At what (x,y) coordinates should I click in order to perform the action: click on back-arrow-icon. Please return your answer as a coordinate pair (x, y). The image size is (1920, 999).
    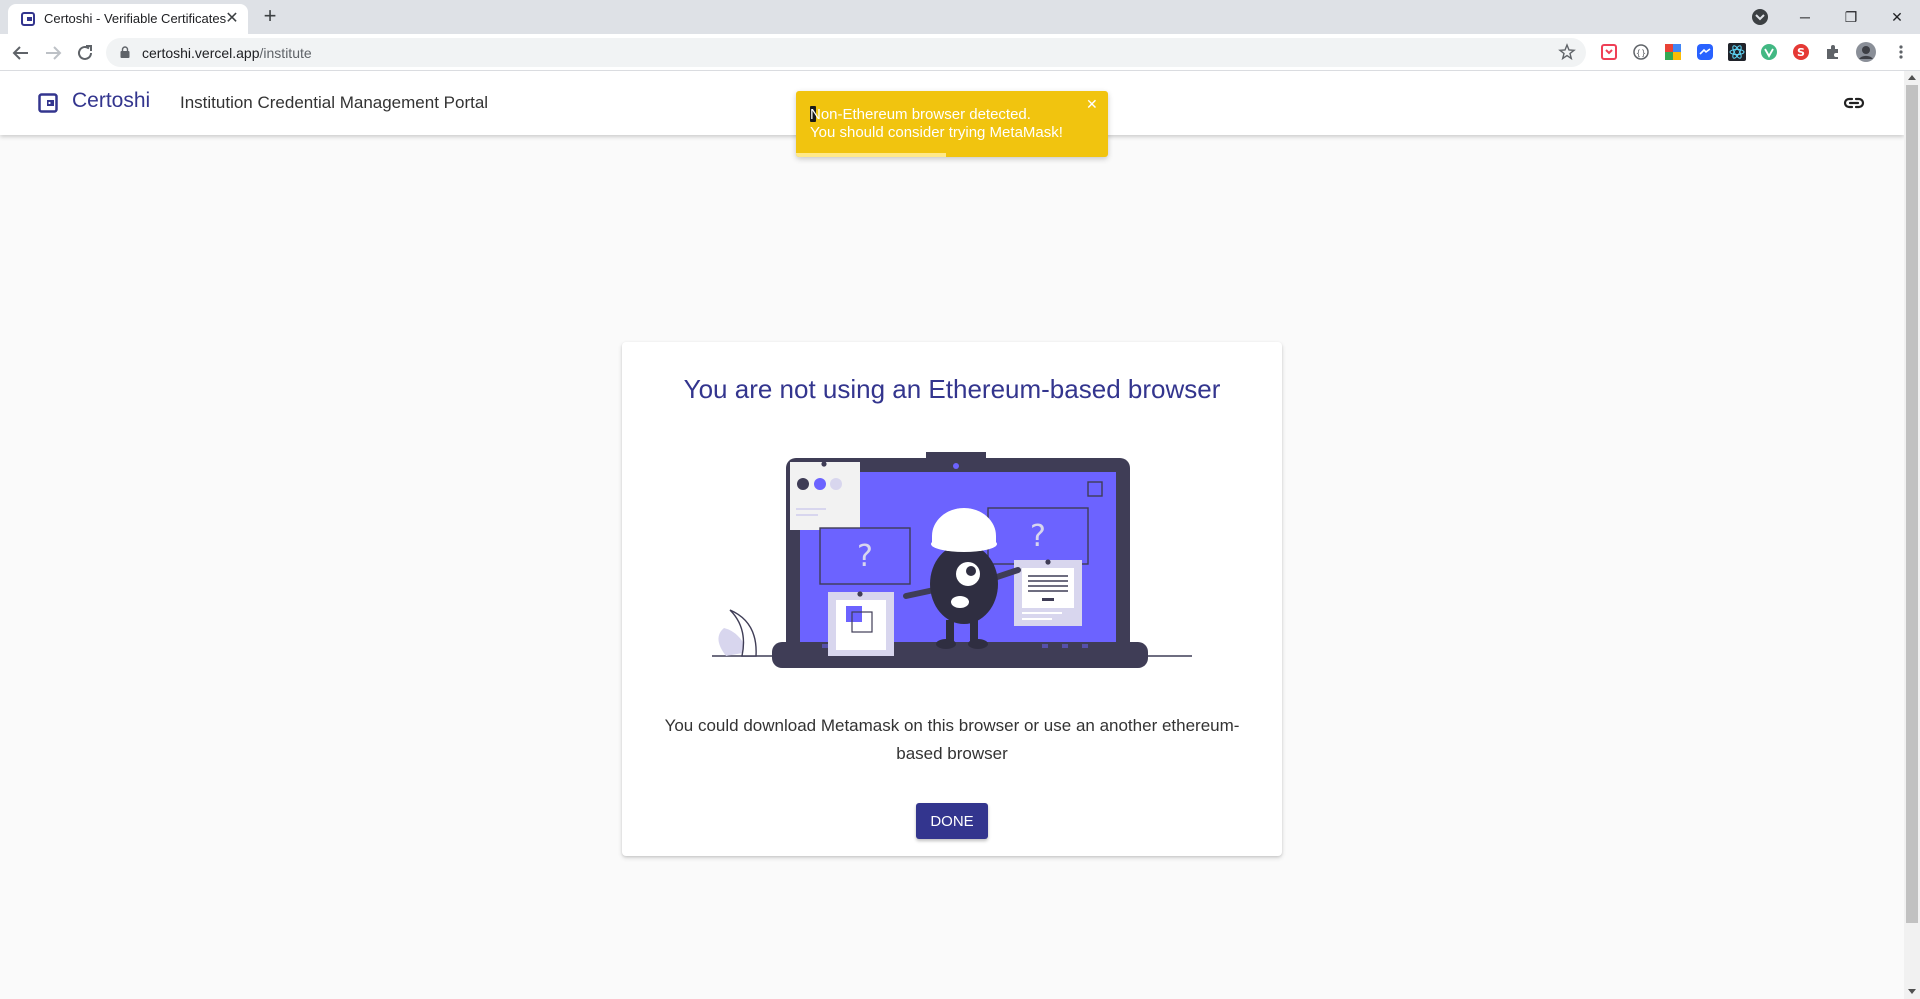
    Looking at the image, I should click on (21, 53).